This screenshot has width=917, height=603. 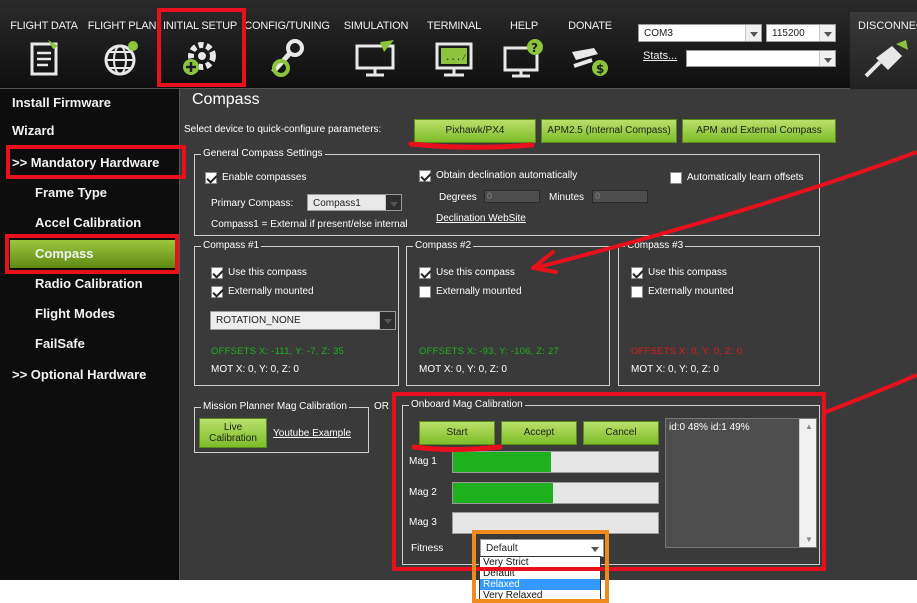 What do you see at coordinates (676, 178) in the screenshot?
I see `auto-learn-checkbox` at bounding box center [676, 178].